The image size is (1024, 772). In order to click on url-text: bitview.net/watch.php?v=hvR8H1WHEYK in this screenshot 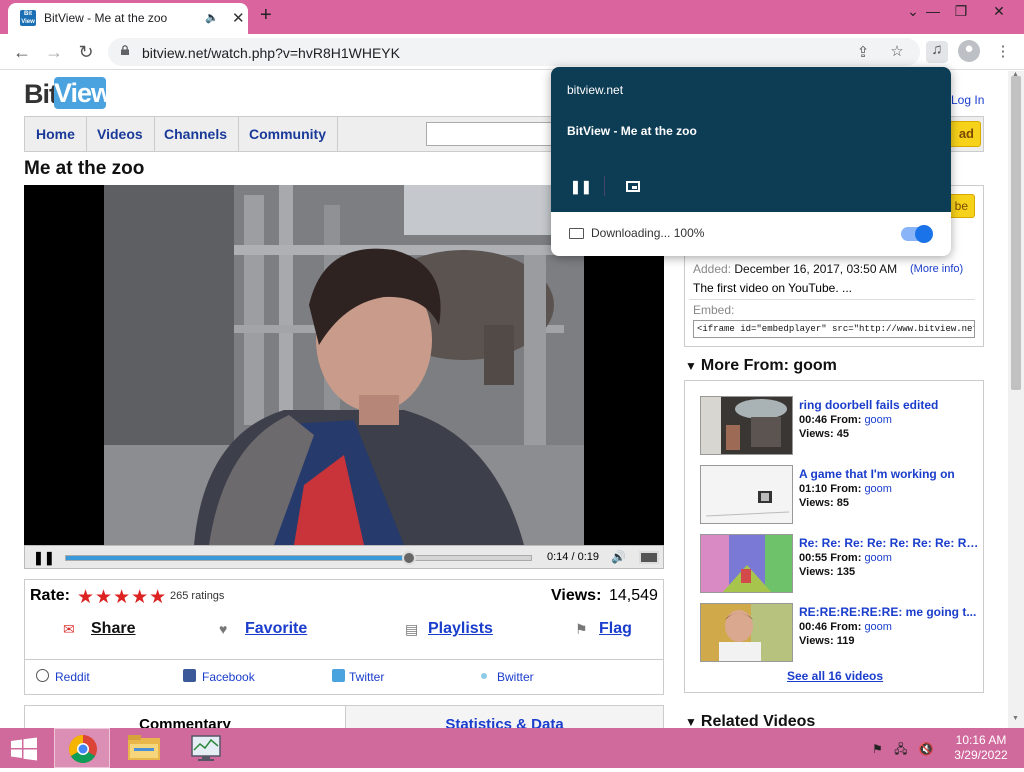, I will do `click(271, 53)`.